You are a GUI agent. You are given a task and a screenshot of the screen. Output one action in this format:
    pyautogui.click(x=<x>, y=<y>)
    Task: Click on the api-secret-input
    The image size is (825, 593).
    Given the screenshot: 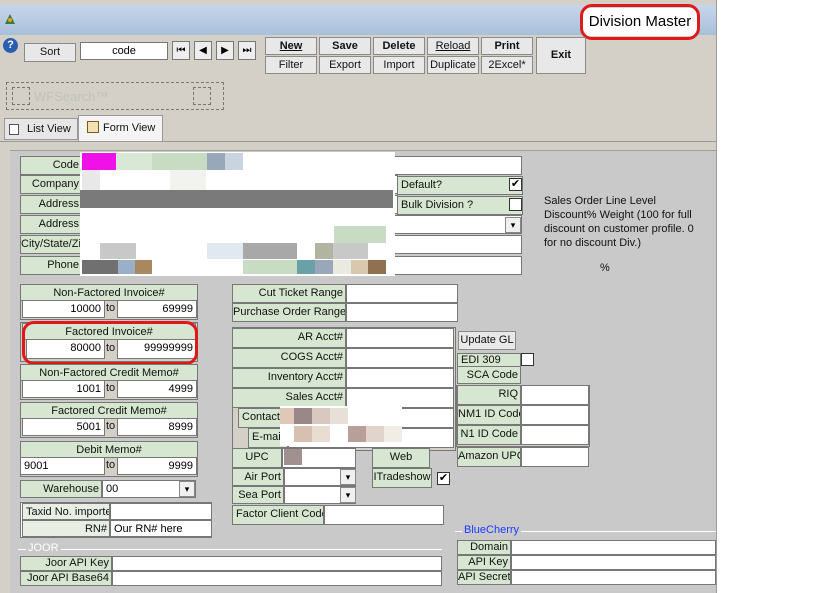 What is the action you would take?
    pyautogui.click(x=613, y=577)
    